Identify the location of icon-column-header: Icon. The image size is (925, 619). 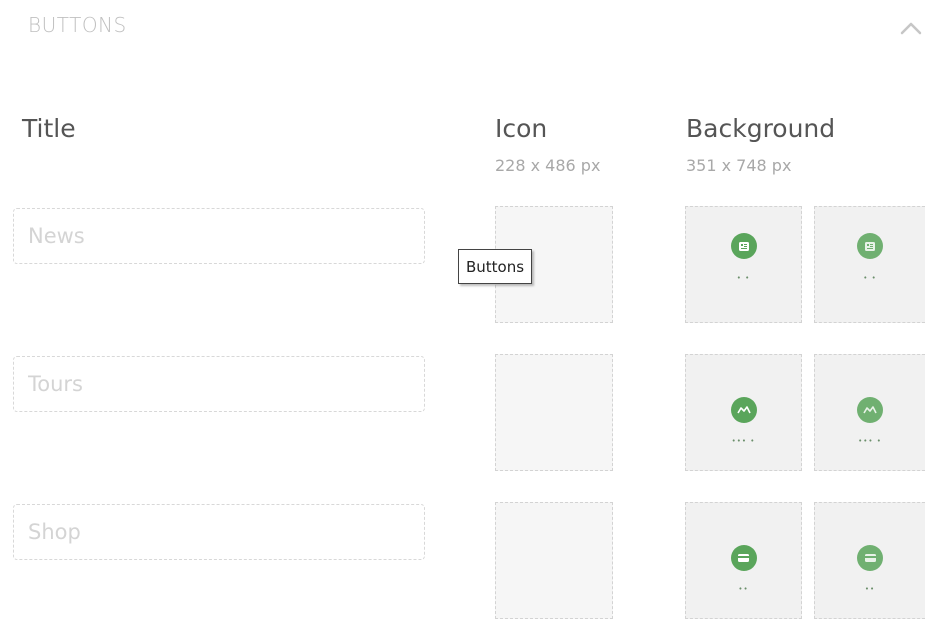
(521, 128).